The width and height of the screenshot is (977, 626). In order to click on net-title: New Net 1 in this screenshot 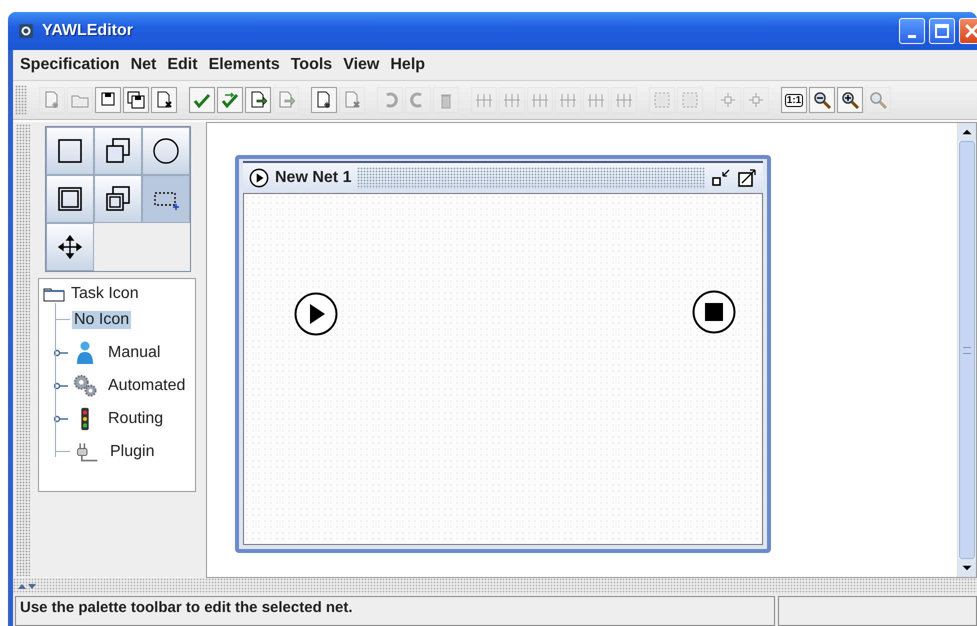, I will do `click(313, 178)`.